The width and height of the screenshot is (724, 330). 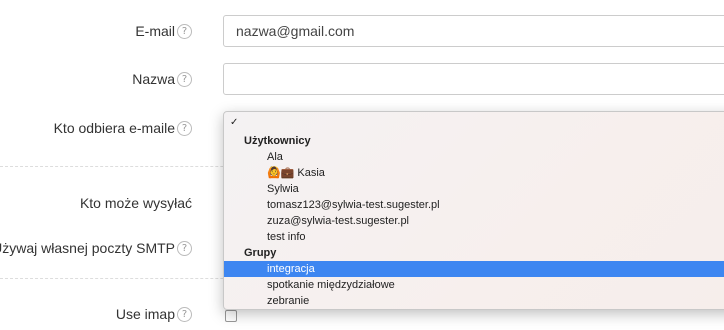 I want to click on email-field: nazwa@gmail.com, so click(x=473, y=31).